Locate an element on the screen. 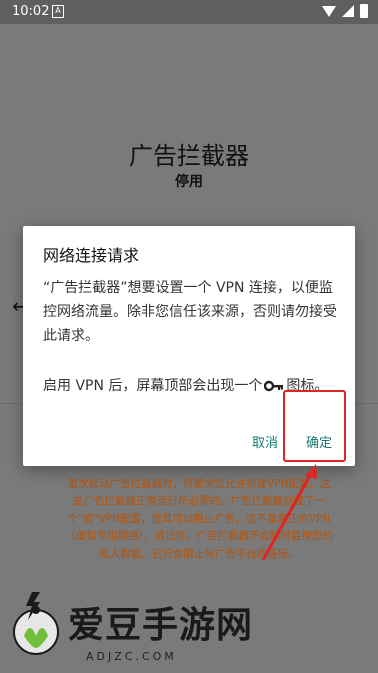 This screenshot has height=673, width=378. dialog-title: 网络连接请求 is located at coordinates (91, 255).